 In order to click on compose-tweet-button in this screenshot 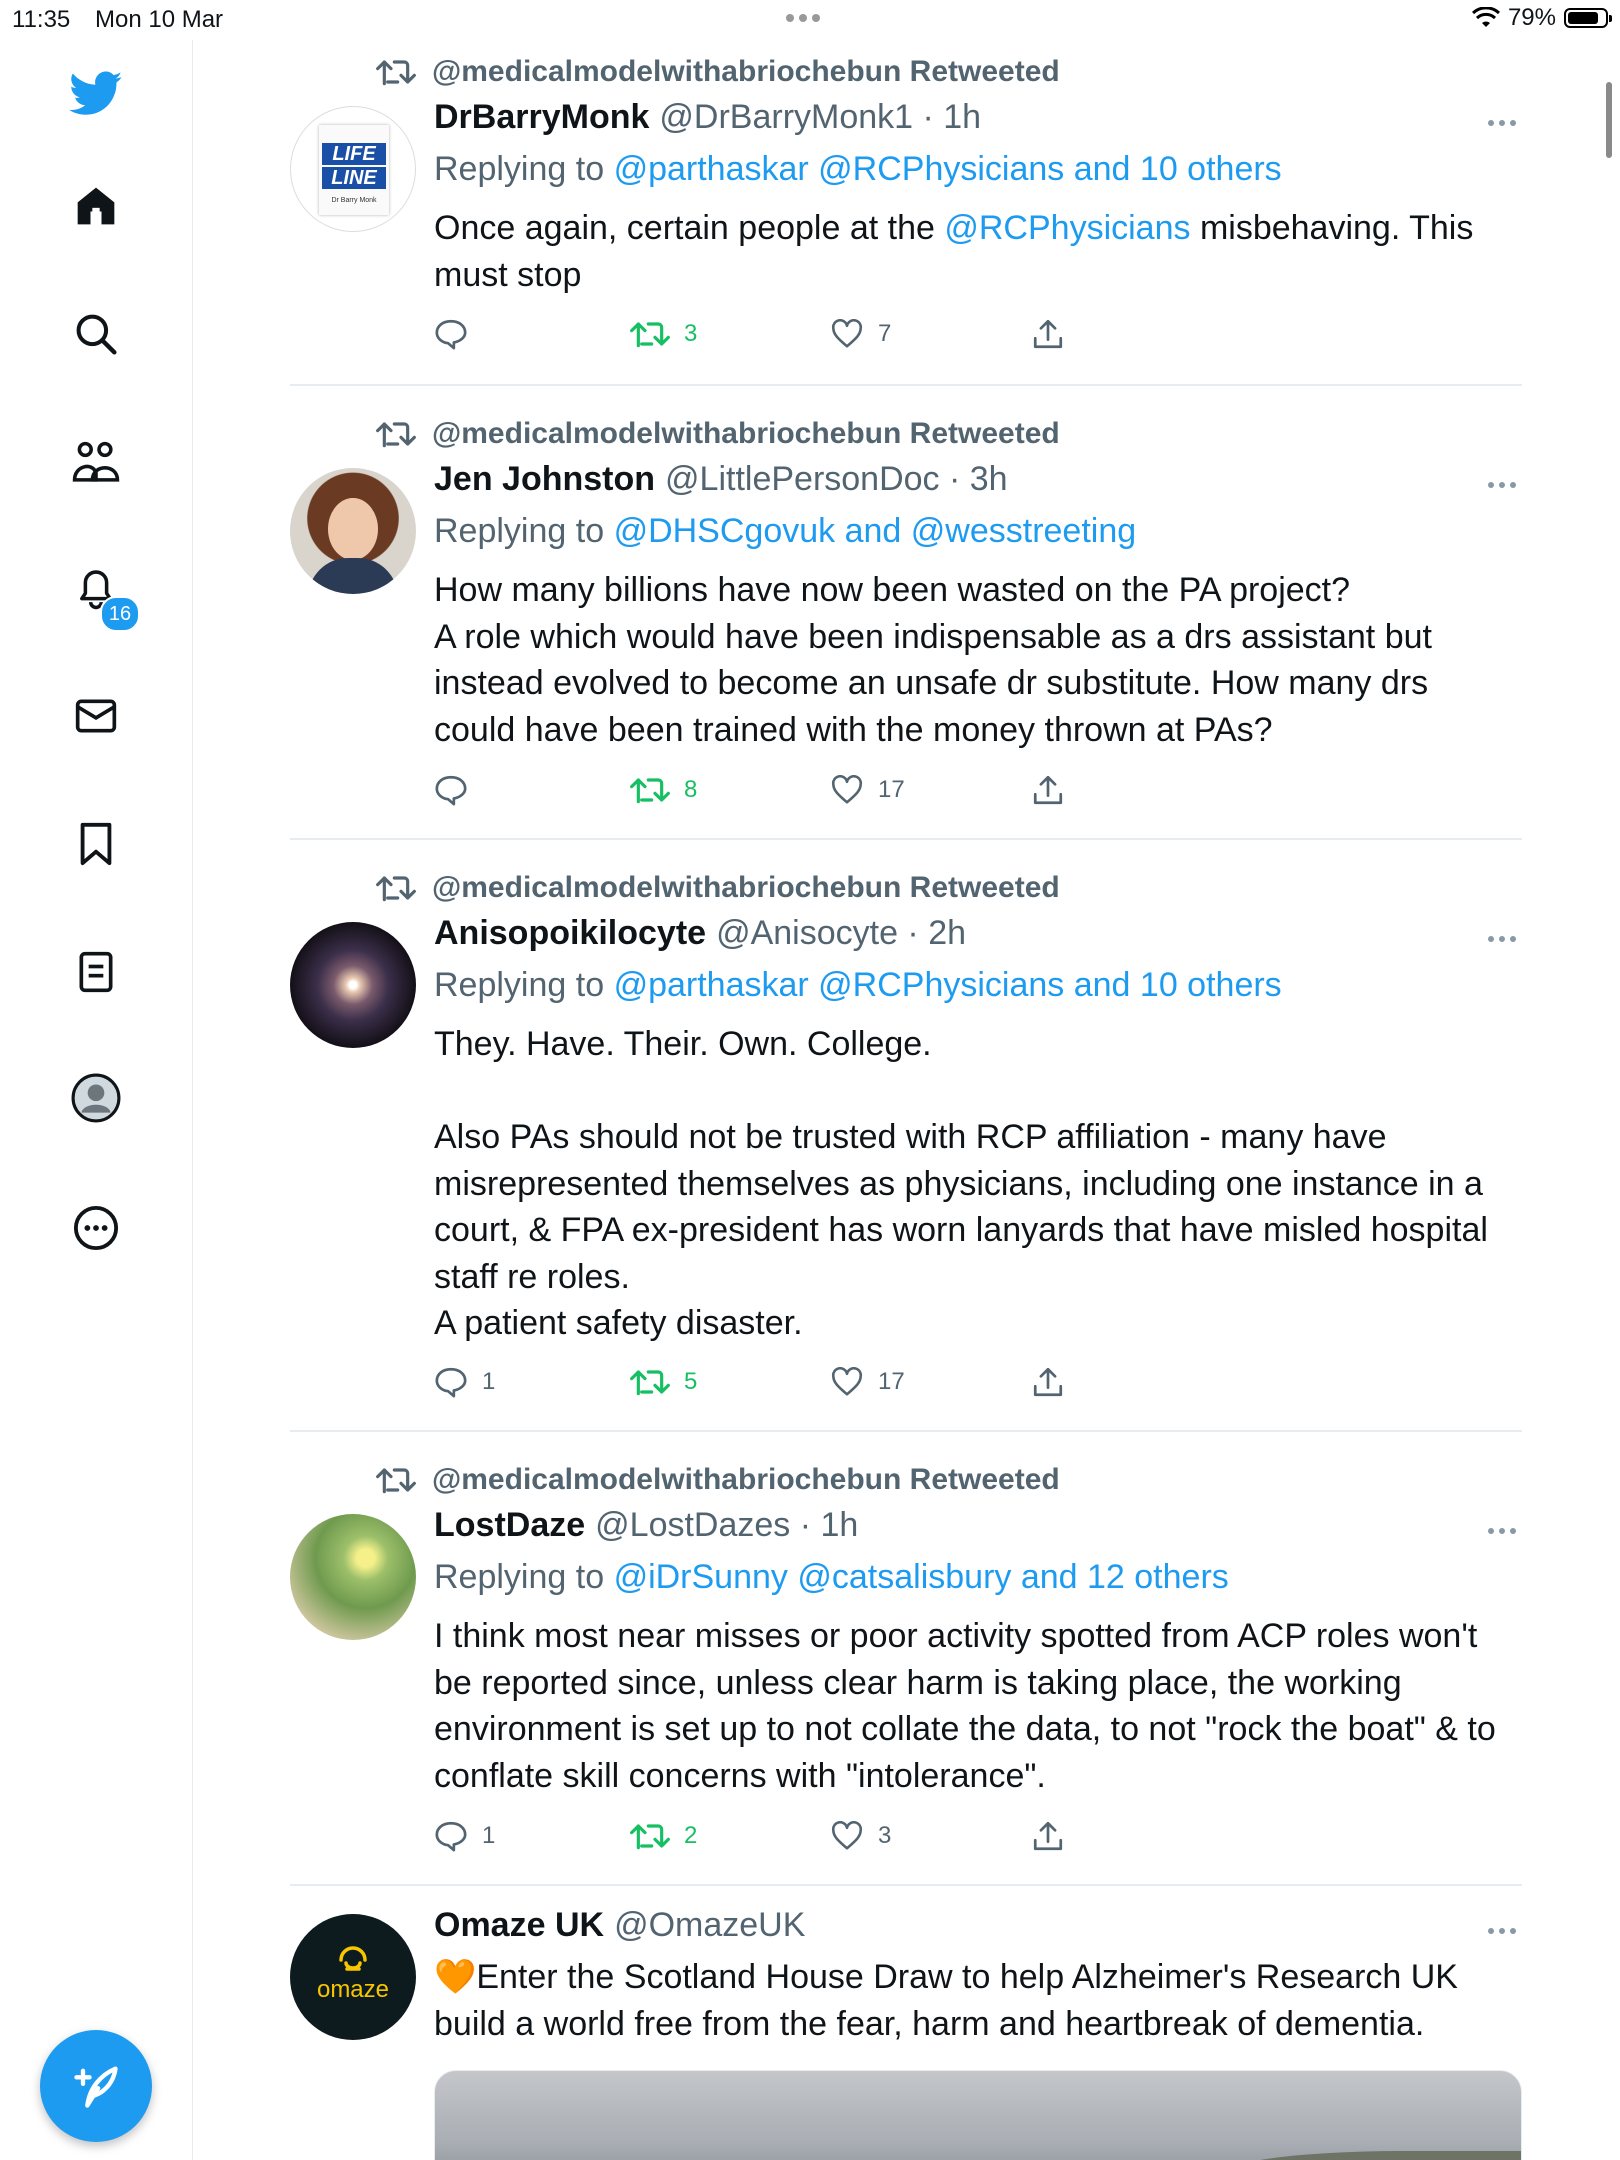, I will do `click(96, 2086)`.